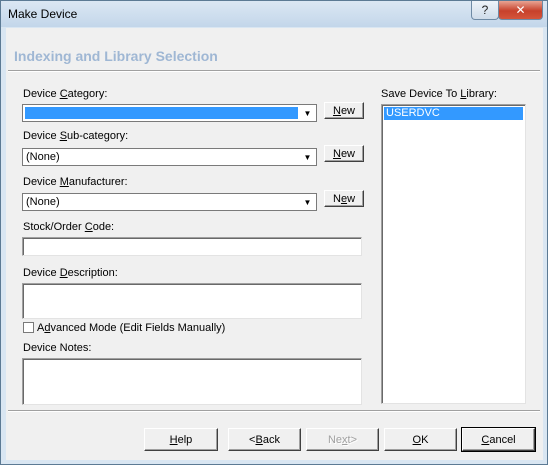 The width and height of the screenshot is (548, 465). I want to click on device-category-combo: ▼, so click(169, 113).